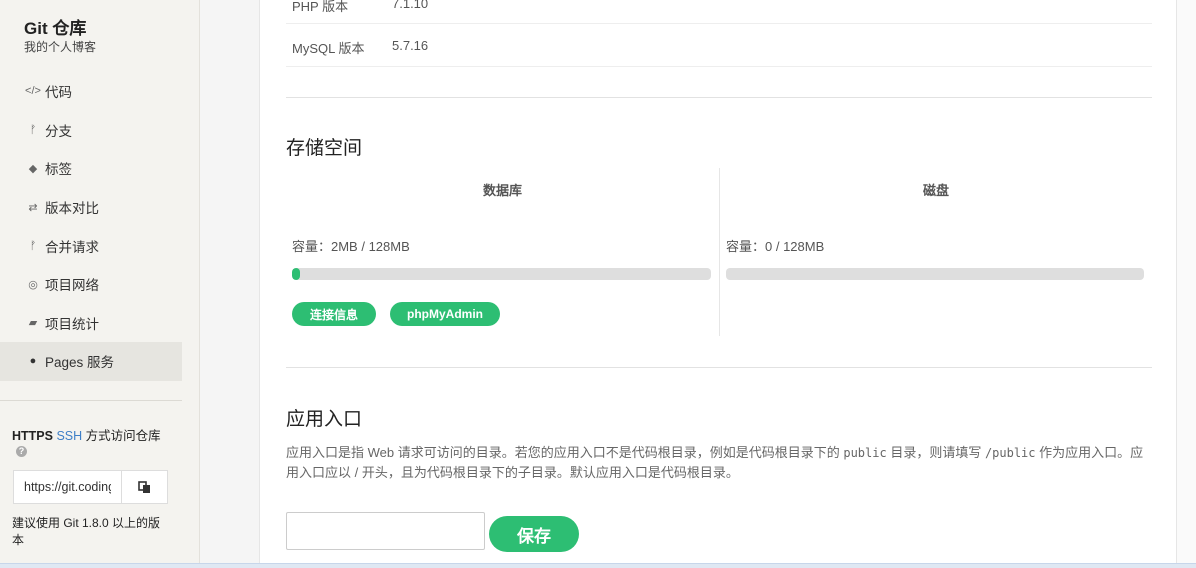 This screenshot has width=1196, height=568. What do you see at coordinates (72, 286) in the screenshot?
I see `sidebar-item-label: 项目网络` at bounding box center [72, 286].